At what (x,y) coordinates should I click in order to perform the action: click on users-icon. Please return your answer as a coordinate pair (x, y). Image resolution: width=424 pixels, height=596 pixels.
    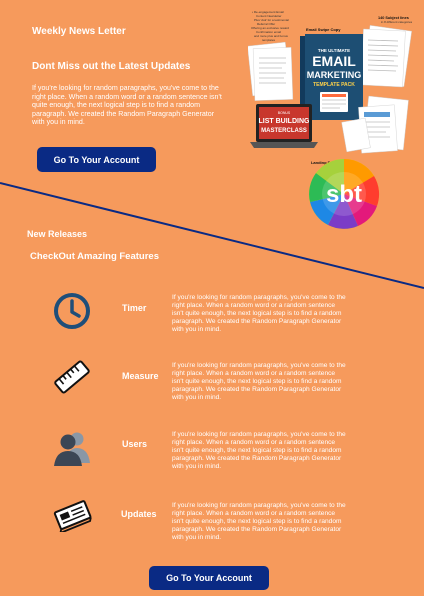
    Looking at the image, I should click on (72, 449).